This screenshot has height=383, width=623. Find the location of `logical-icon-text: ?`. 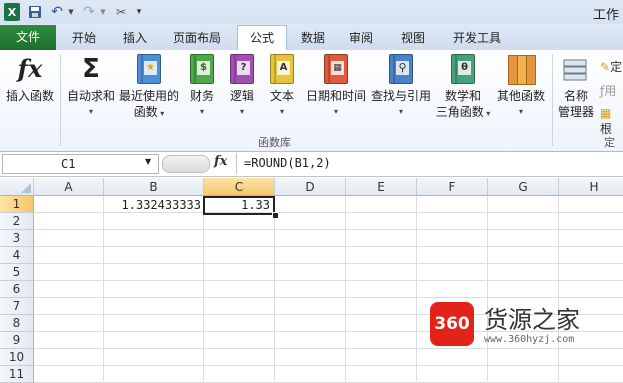

logical-icon-text: ? is located at coordinates (243, 68).